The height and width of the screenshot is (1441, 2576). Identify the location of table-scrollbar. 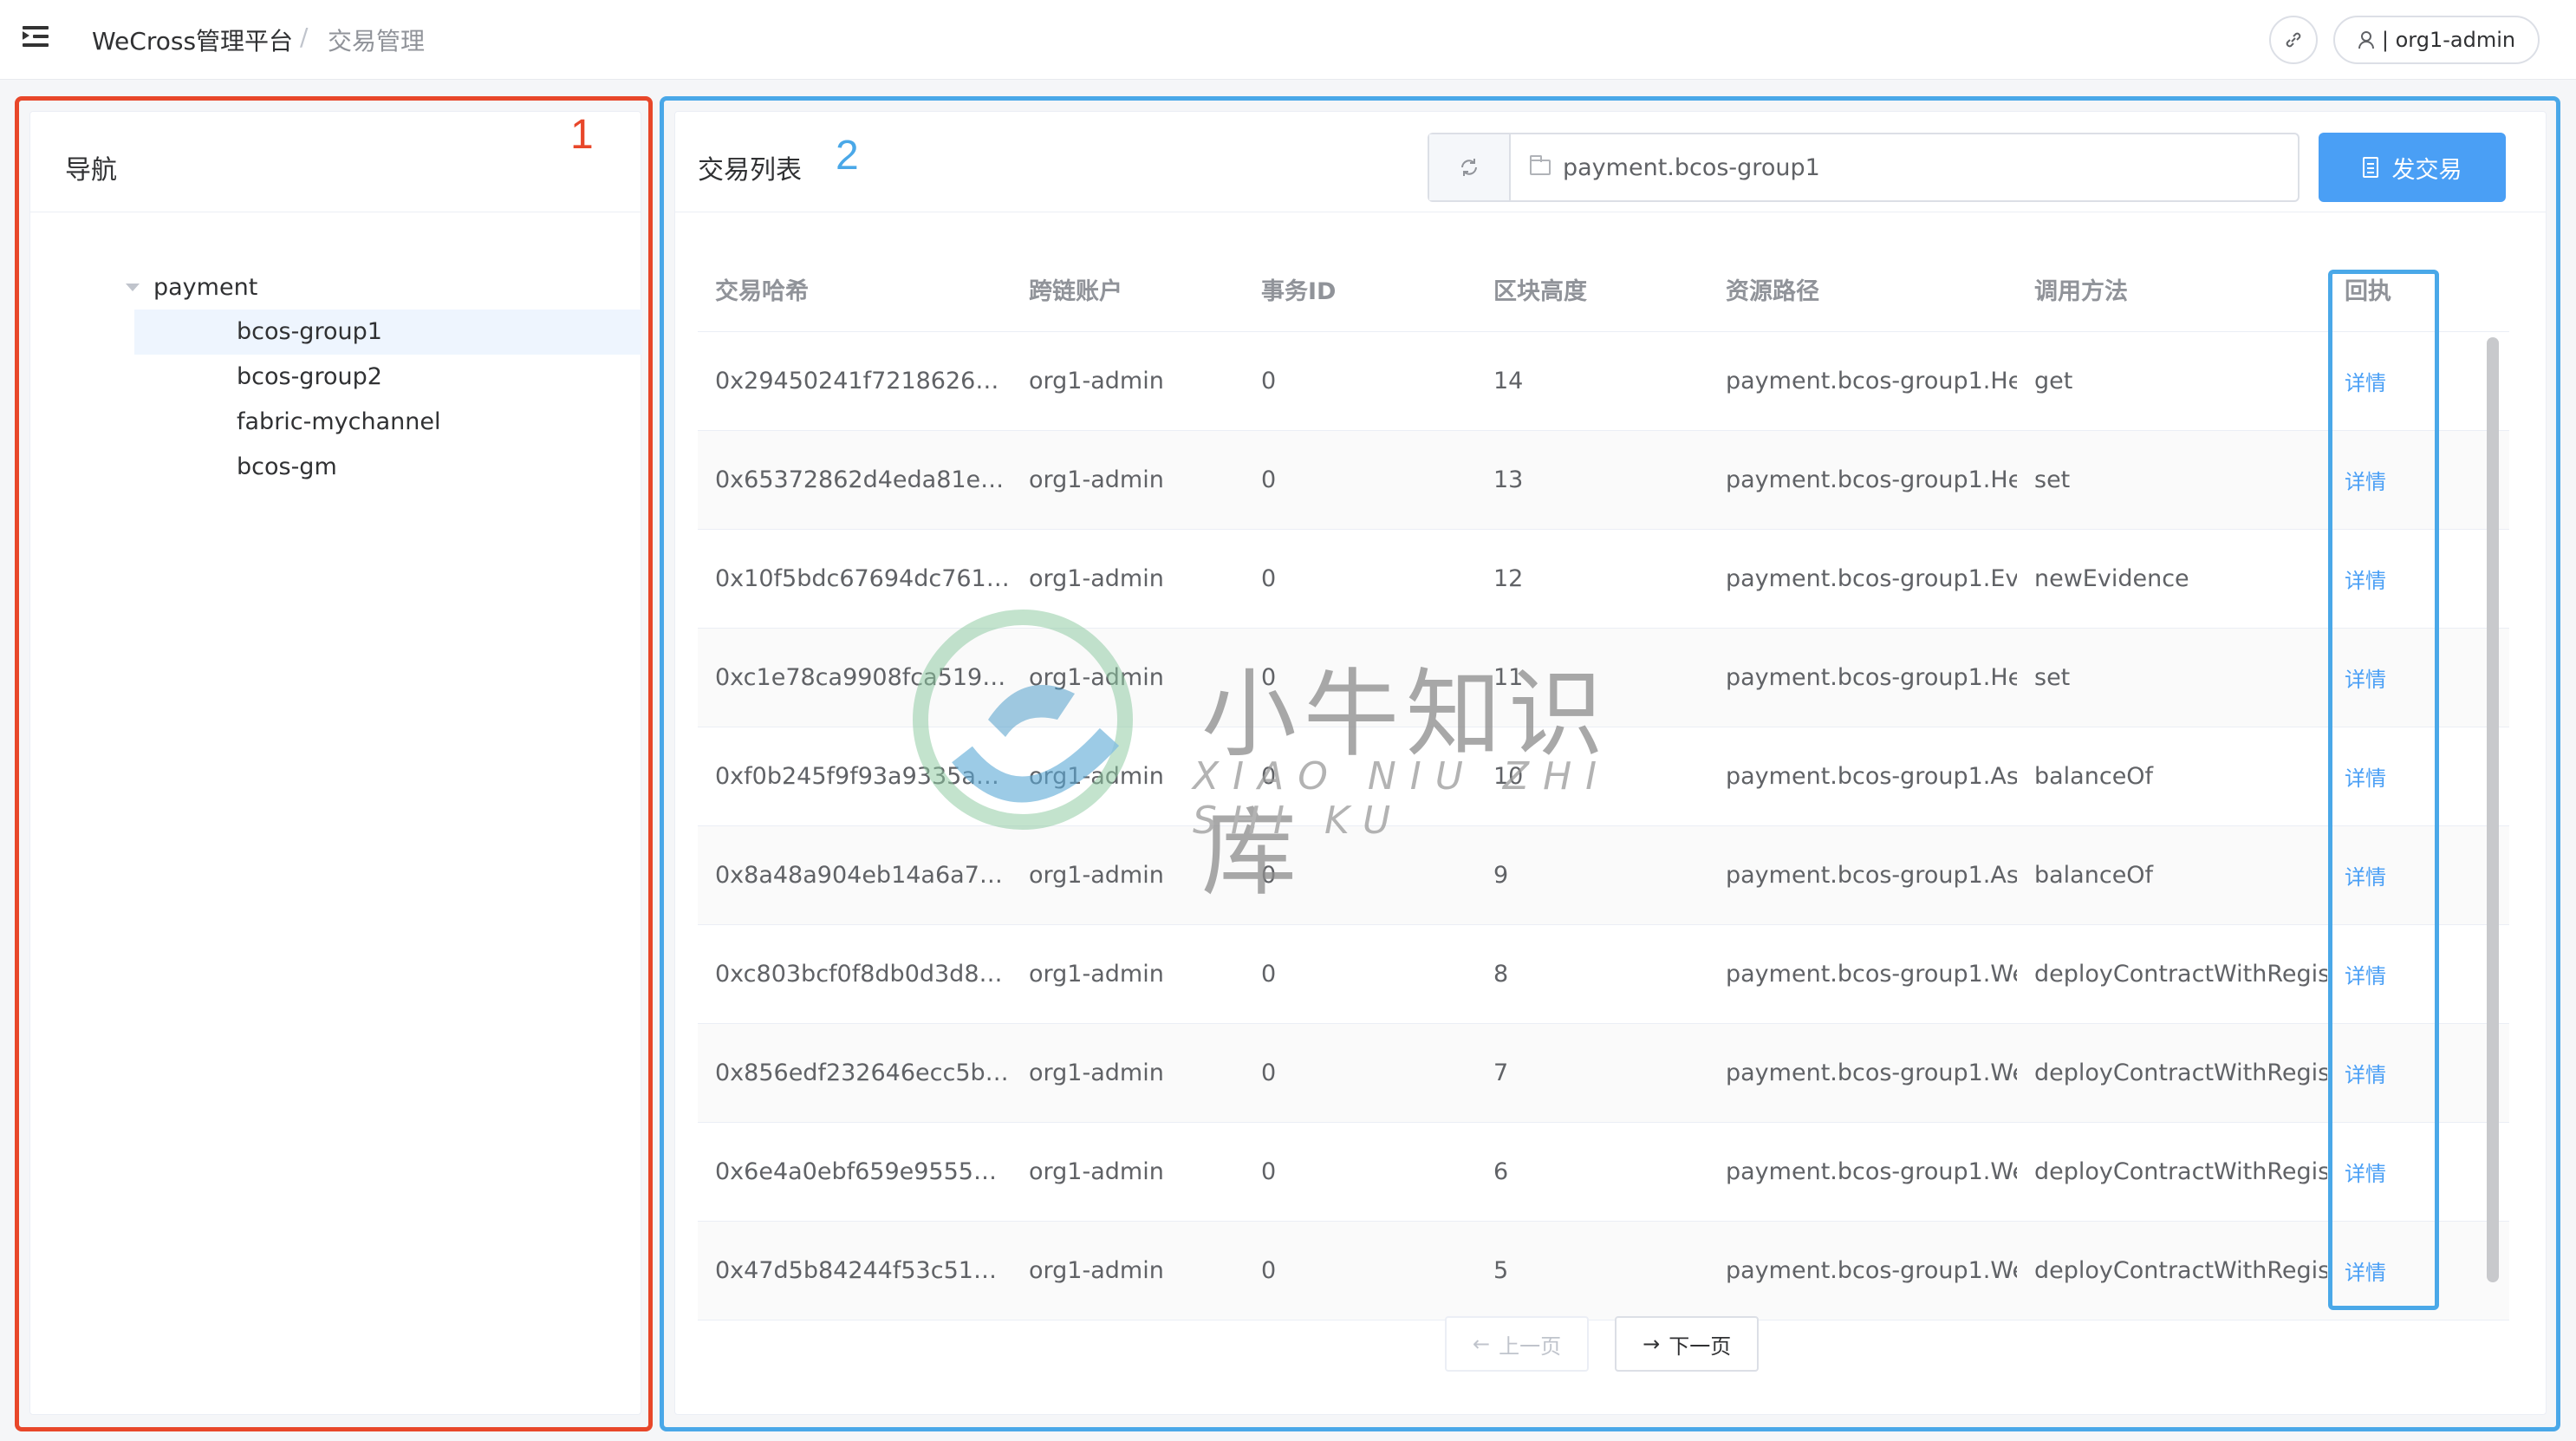
(2493, 809).